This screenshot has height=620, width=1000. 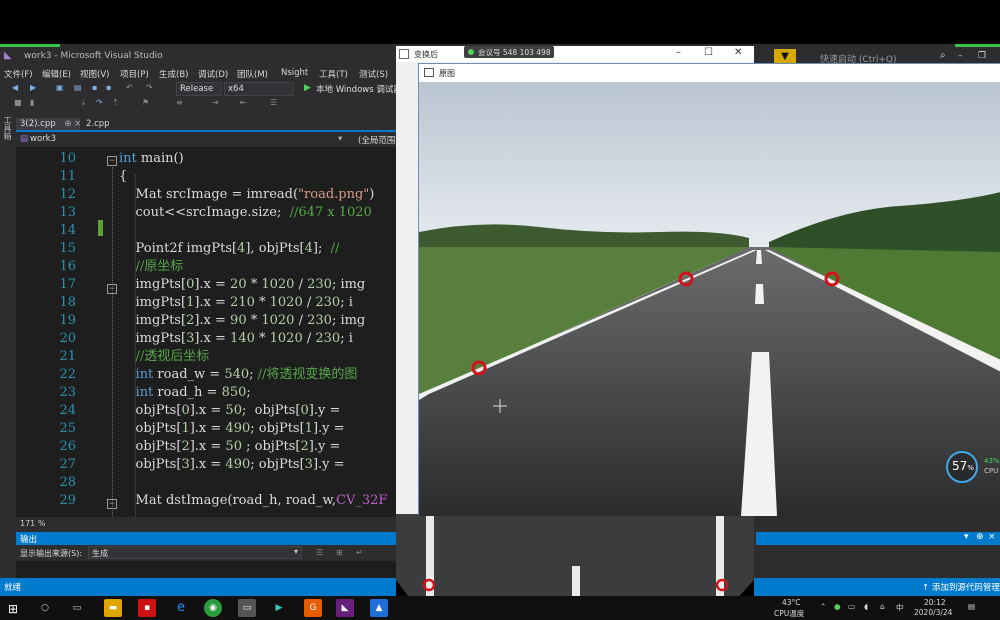 I want to click on code-line: 10 int main(), so click(x=206, y=159).